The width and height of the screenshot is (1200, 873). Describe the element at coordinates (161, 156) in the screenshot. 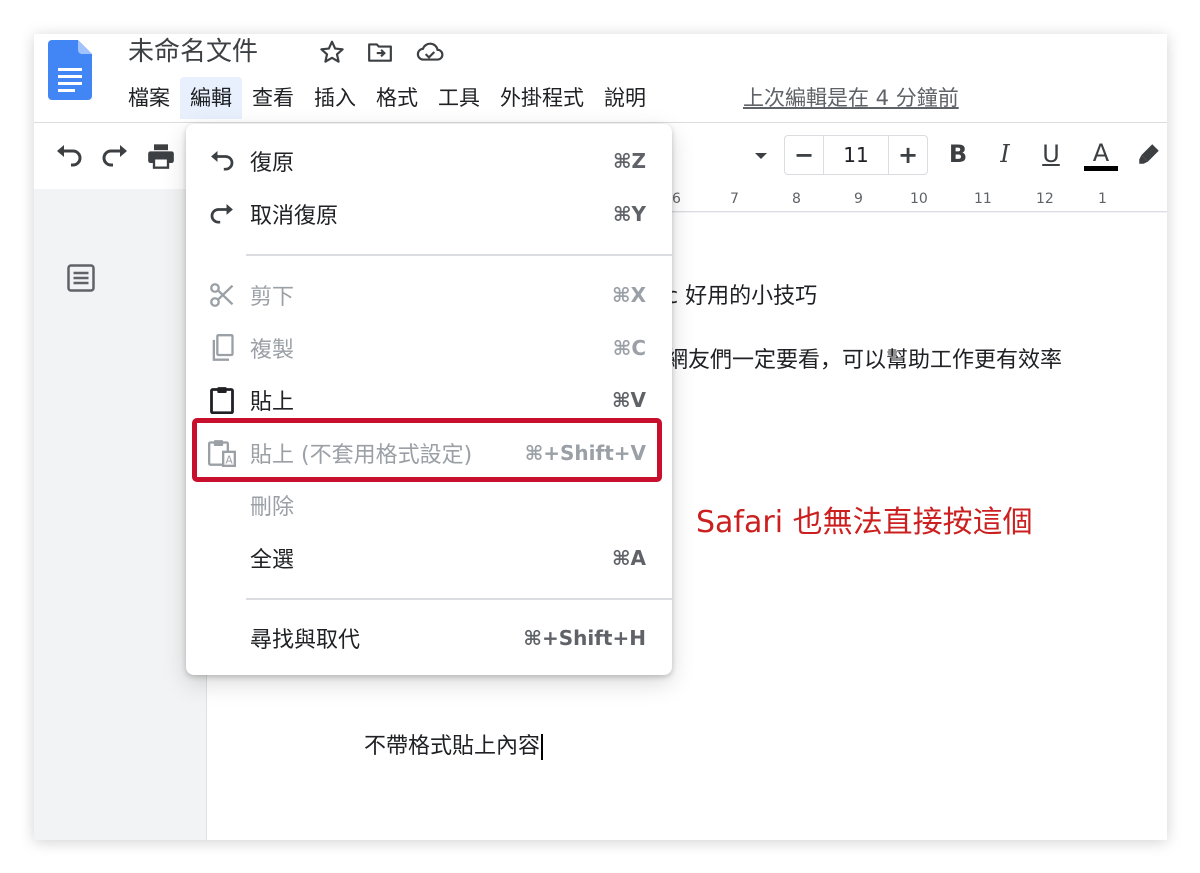

I see `print-icon` at that location.